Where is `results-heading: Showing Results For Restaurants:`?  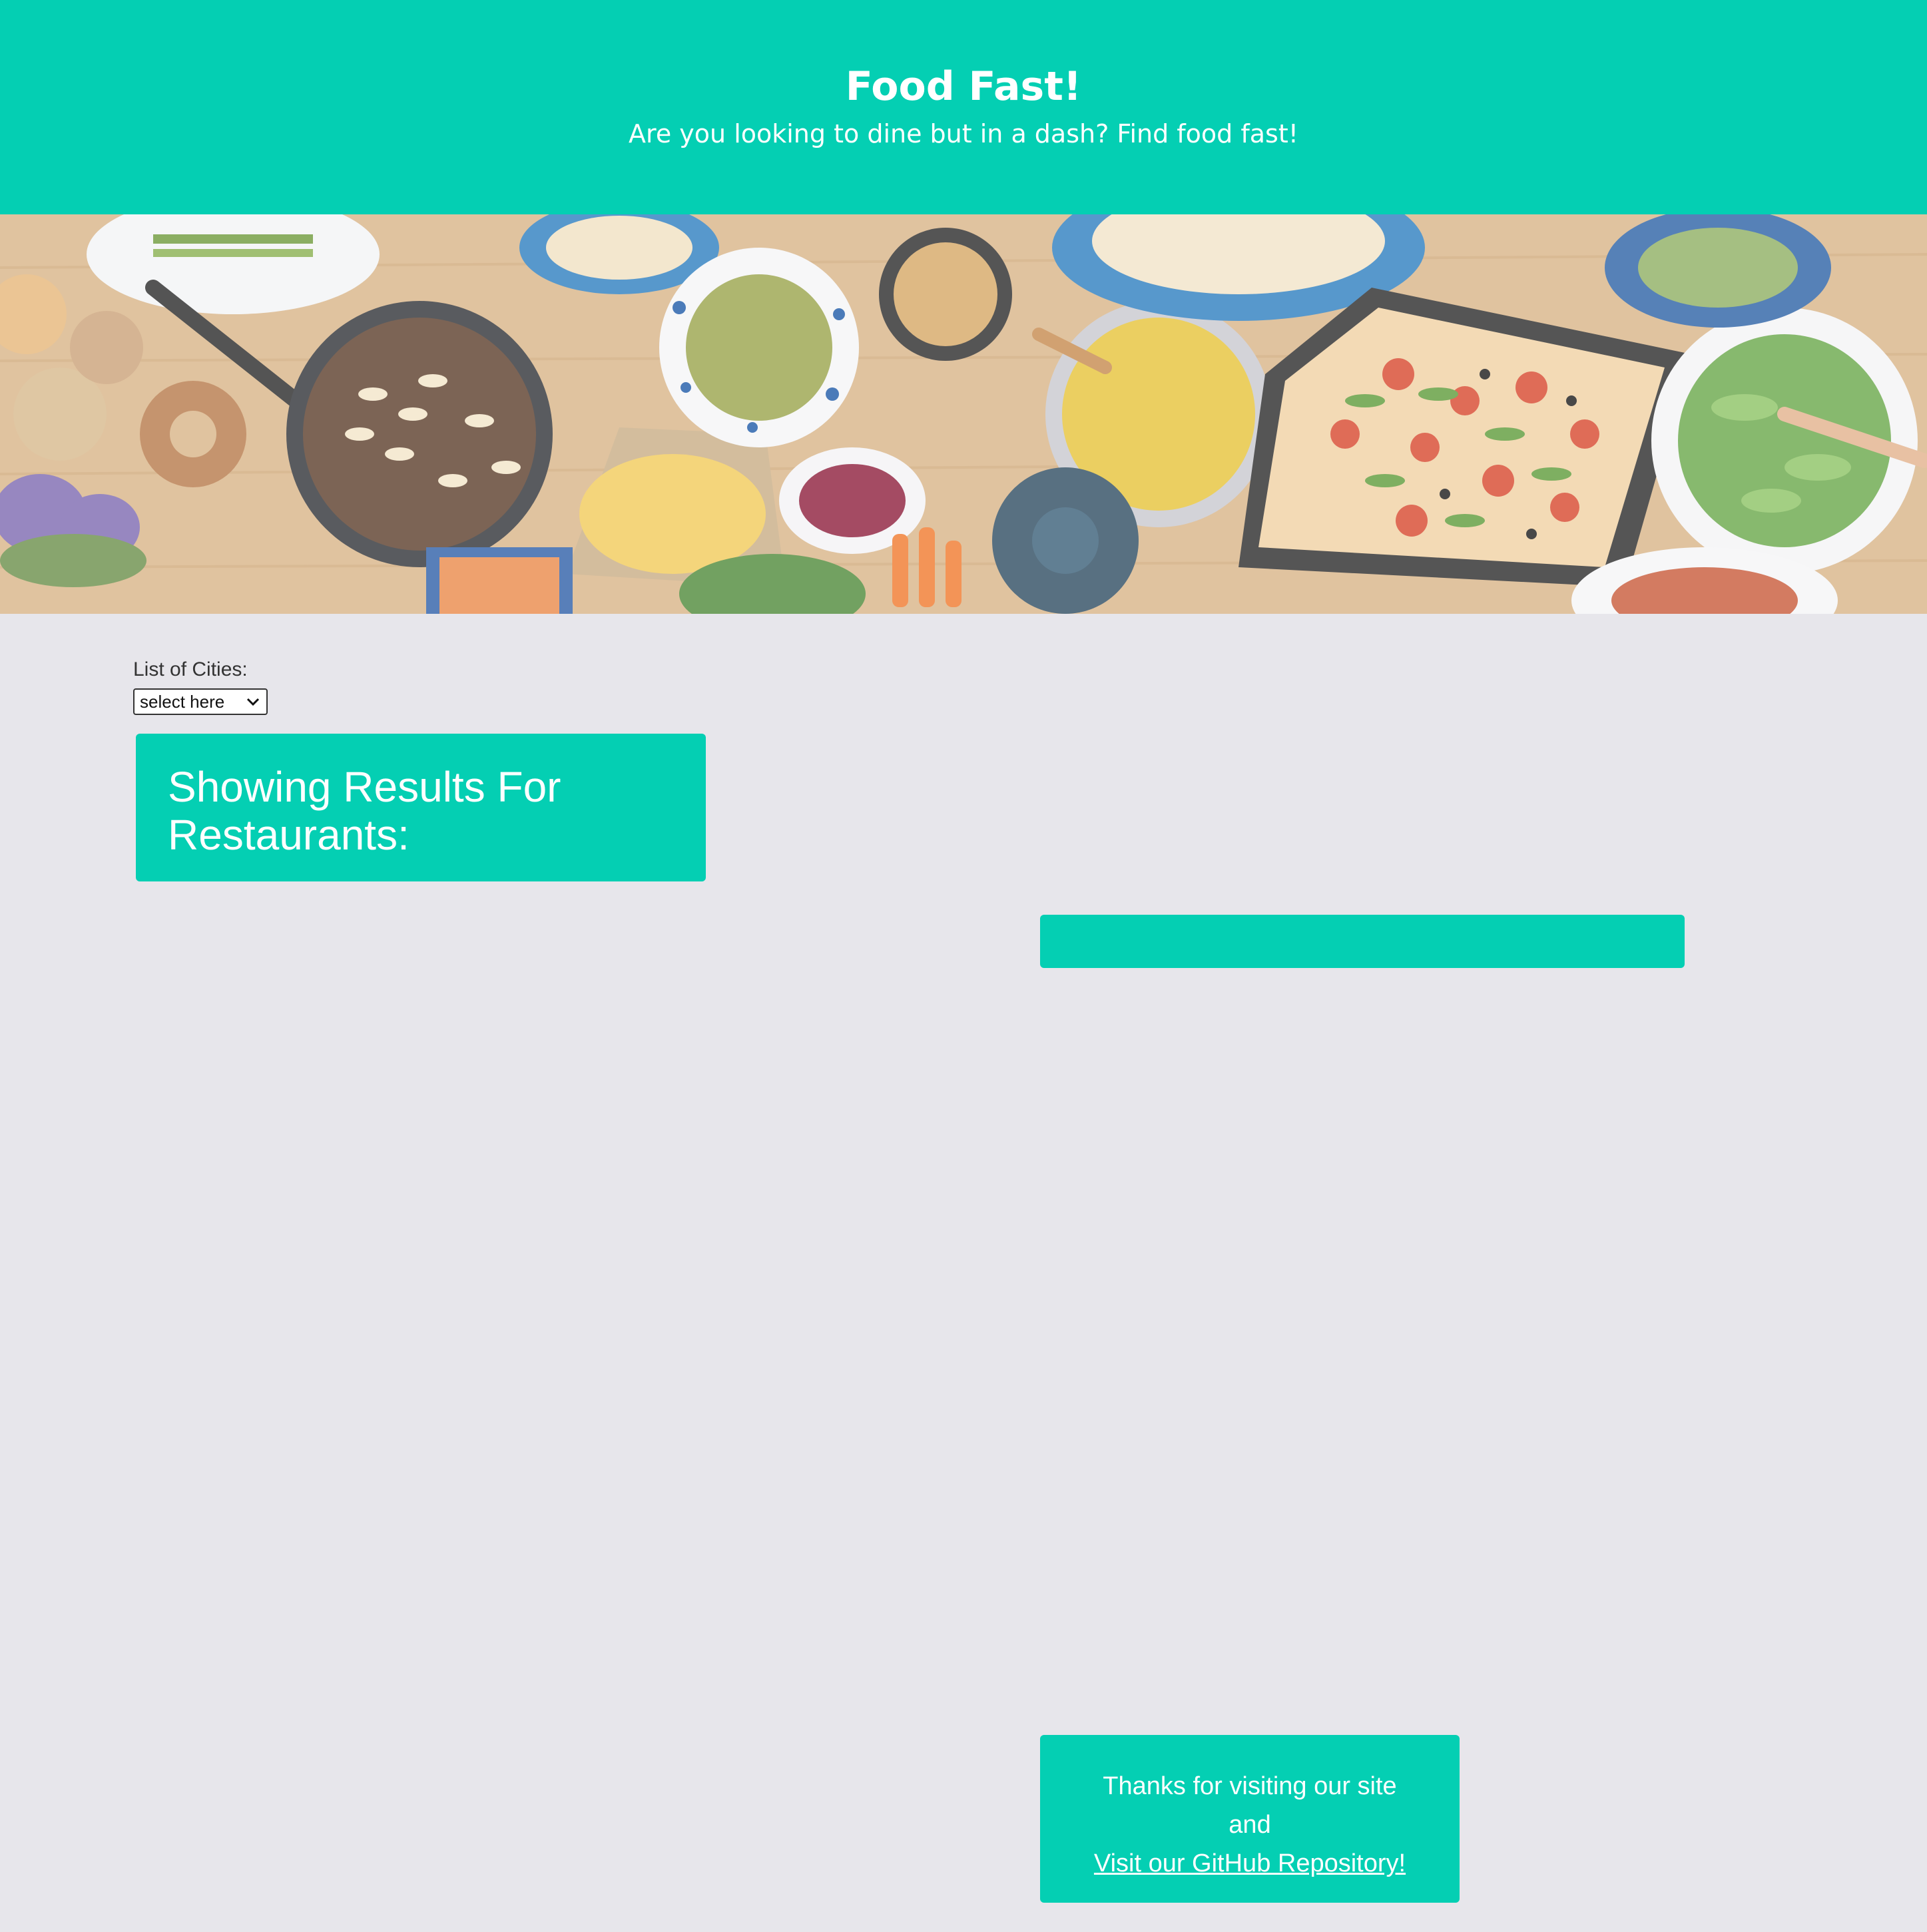
results-heading: Showing Results For Restaurants: is located at coordinates (421, 811).